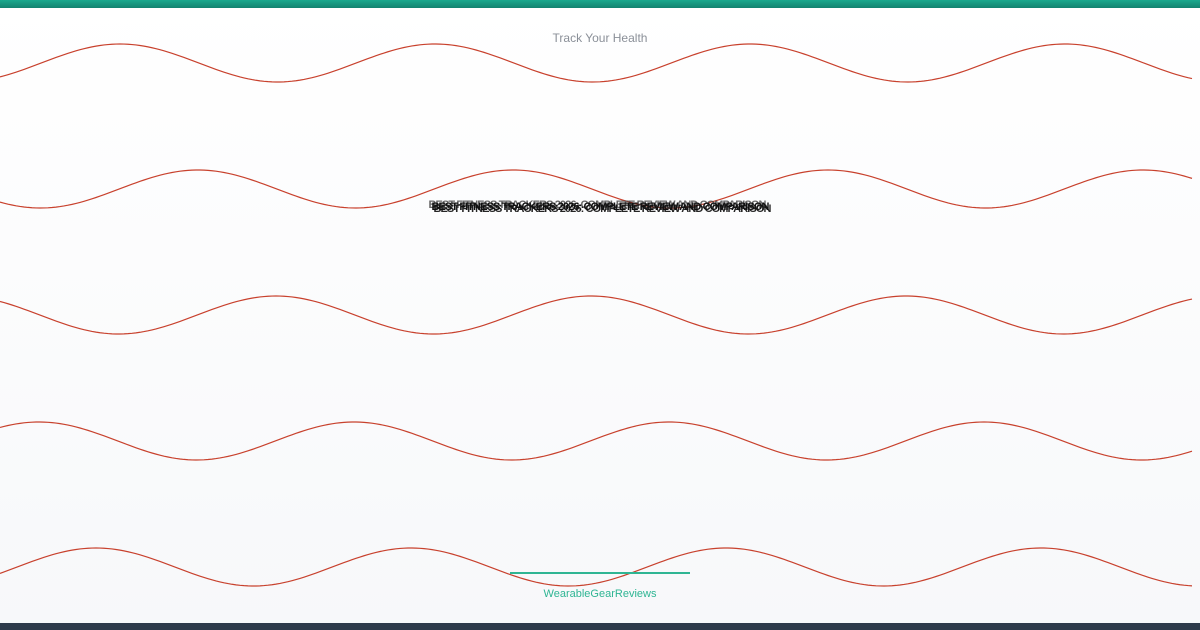  I want to click on footer-bar, so click(600, 626).